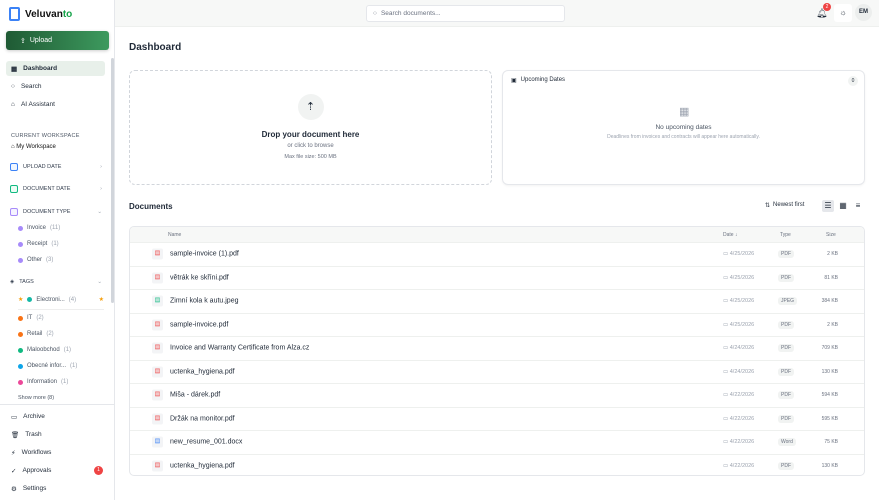  What do you see at coordinates (55, 452) in the screenshot?
I see `nav-workflows: ⚡︎ Workflows` at bounding box center [55, 452].